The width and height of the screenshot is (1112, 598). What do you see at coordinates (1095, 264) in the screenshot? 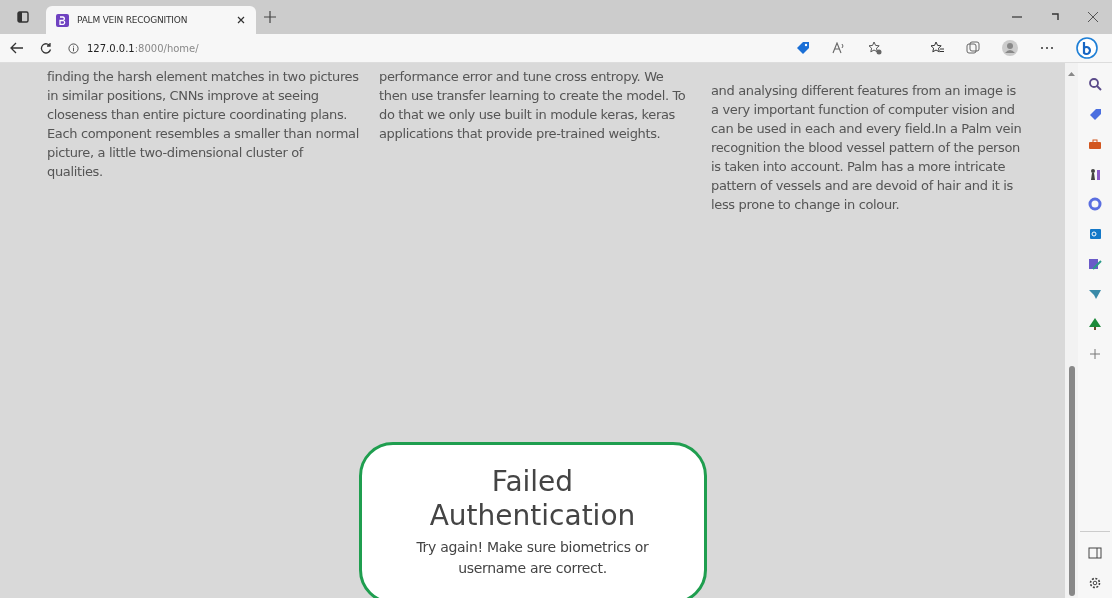
I see `pen-icon` at bounding box center [1095, 264].